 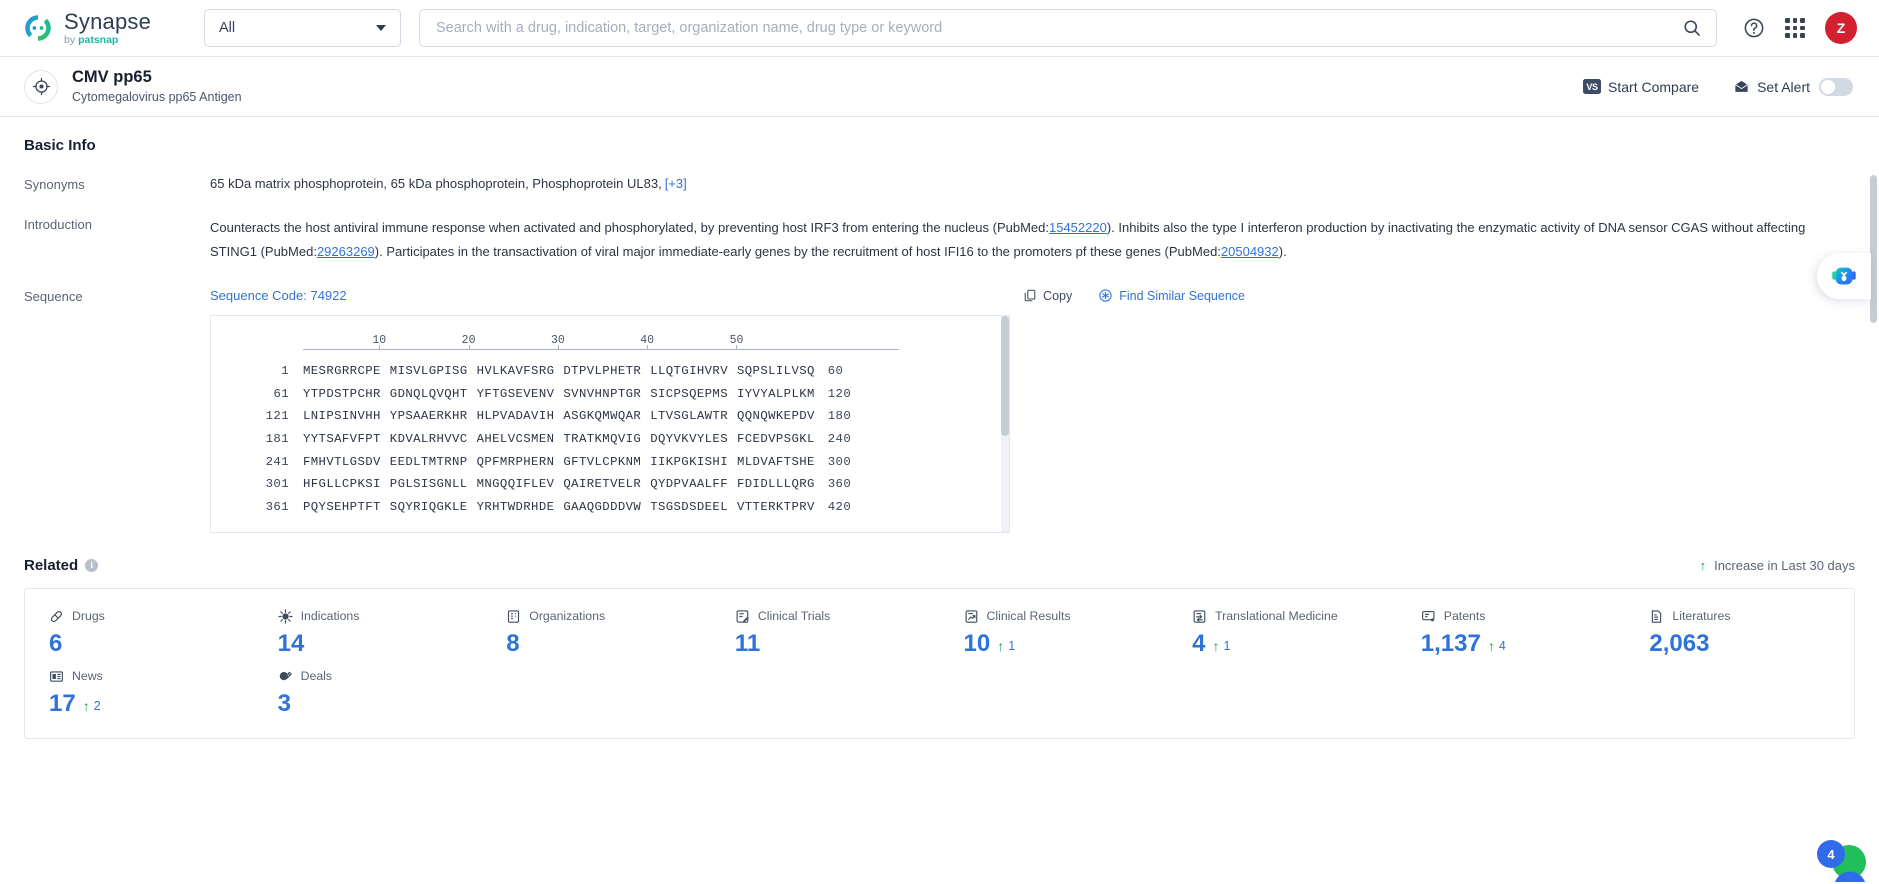 I want to click on global-search-box, so click(x=1068, y=28).